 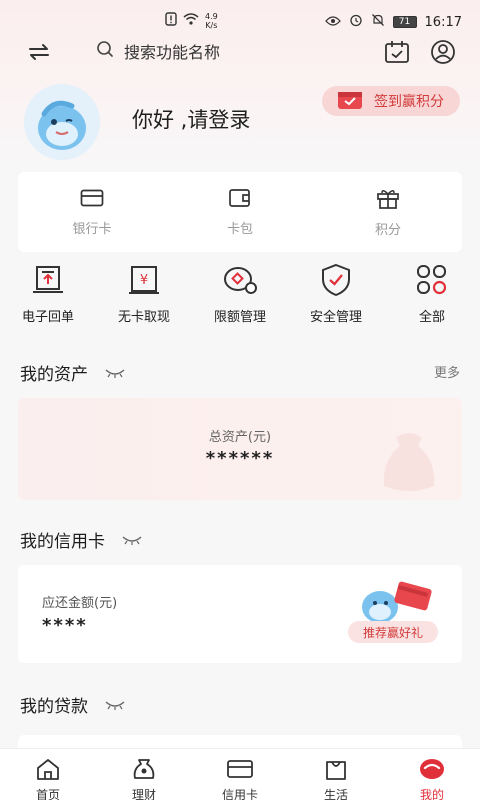 I want to click on function-item-label: 全部, so click(x=431, y=317).